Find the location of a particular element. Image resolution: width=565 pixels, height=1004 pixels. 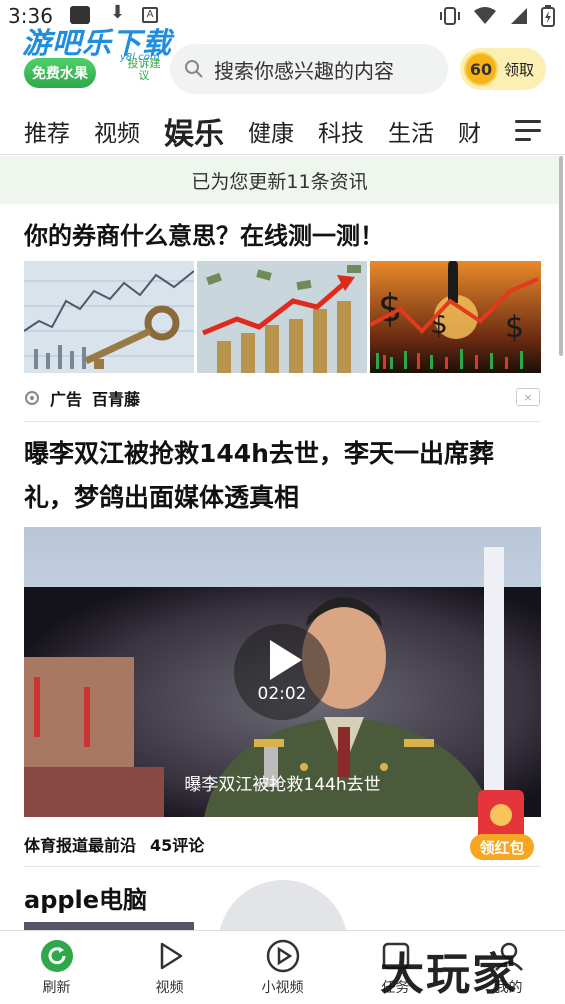

free-fruit-button: 免费水果 is located at coordinates (60, 73).